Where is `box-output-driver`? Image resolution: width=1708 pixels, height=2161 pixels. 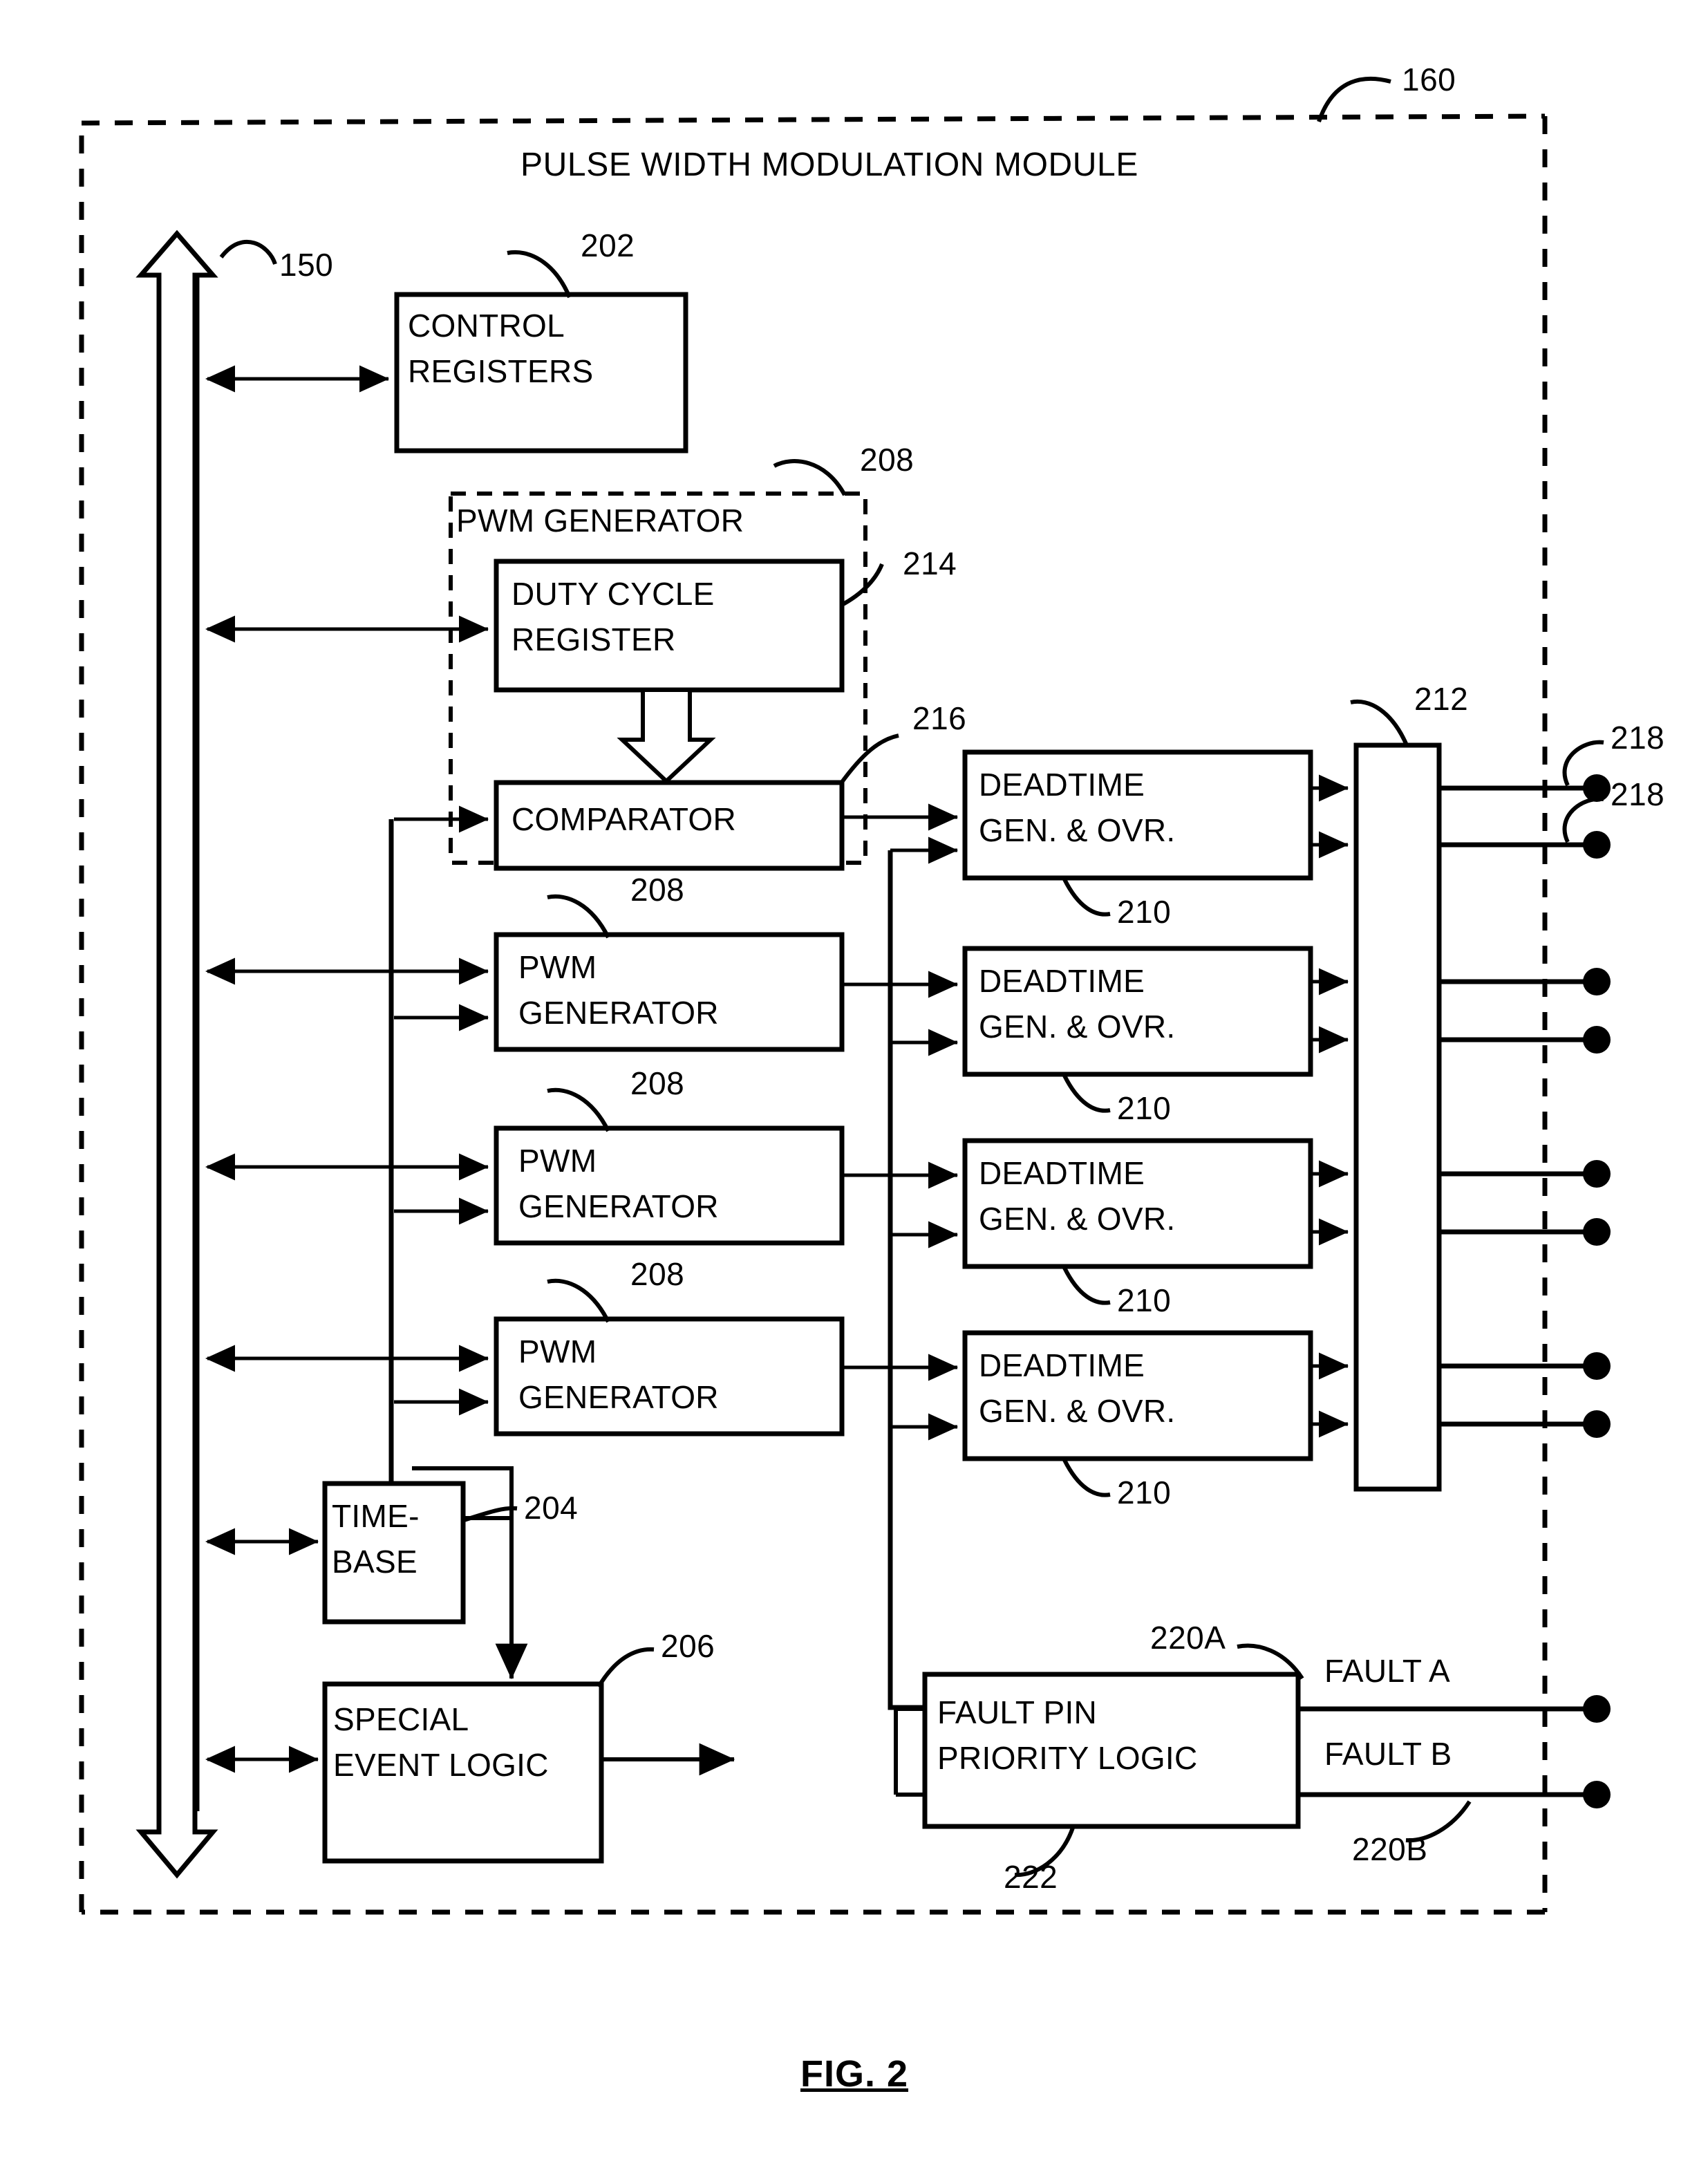
box-output-driver is located at coordinates (1397, 1117).